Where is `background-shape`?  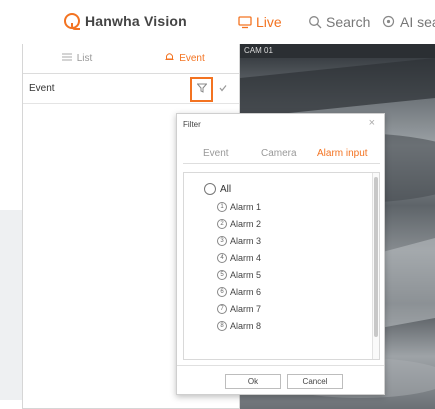 background-shape is located at coordinates (12, 305).